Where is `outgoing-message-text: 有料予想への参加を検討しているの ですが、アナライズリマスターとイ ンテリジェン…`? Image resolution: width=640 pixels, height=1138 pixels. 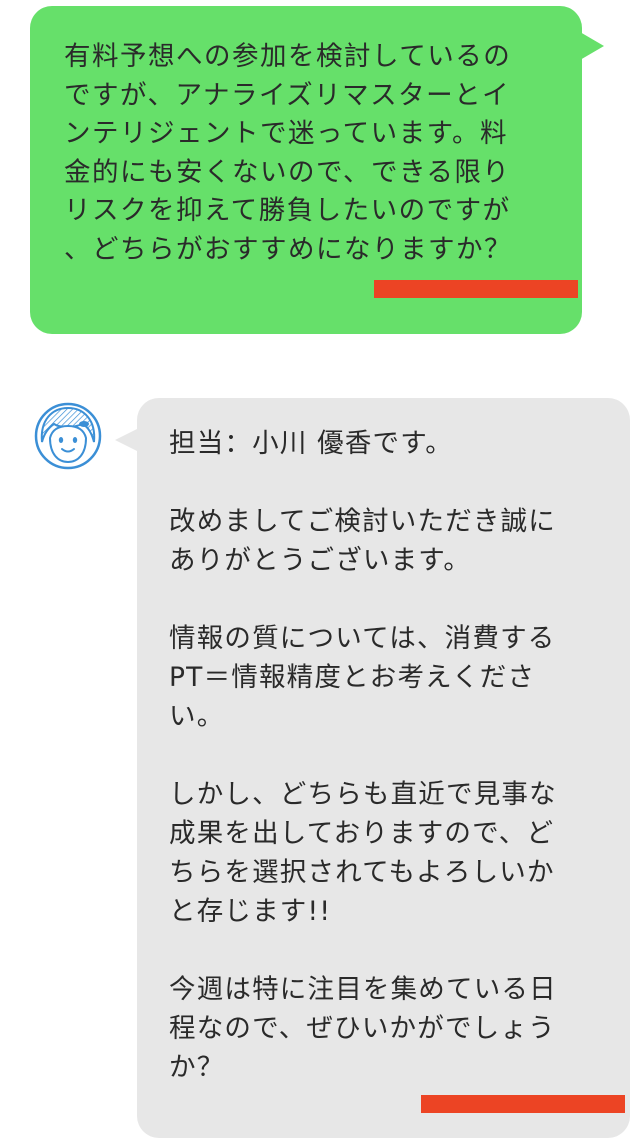 outgoing-message-text: 有料予想への参加を検討しているの ですが、アナライズリマスターとイ ンテリジェン… is located at coordinates (288, 153).